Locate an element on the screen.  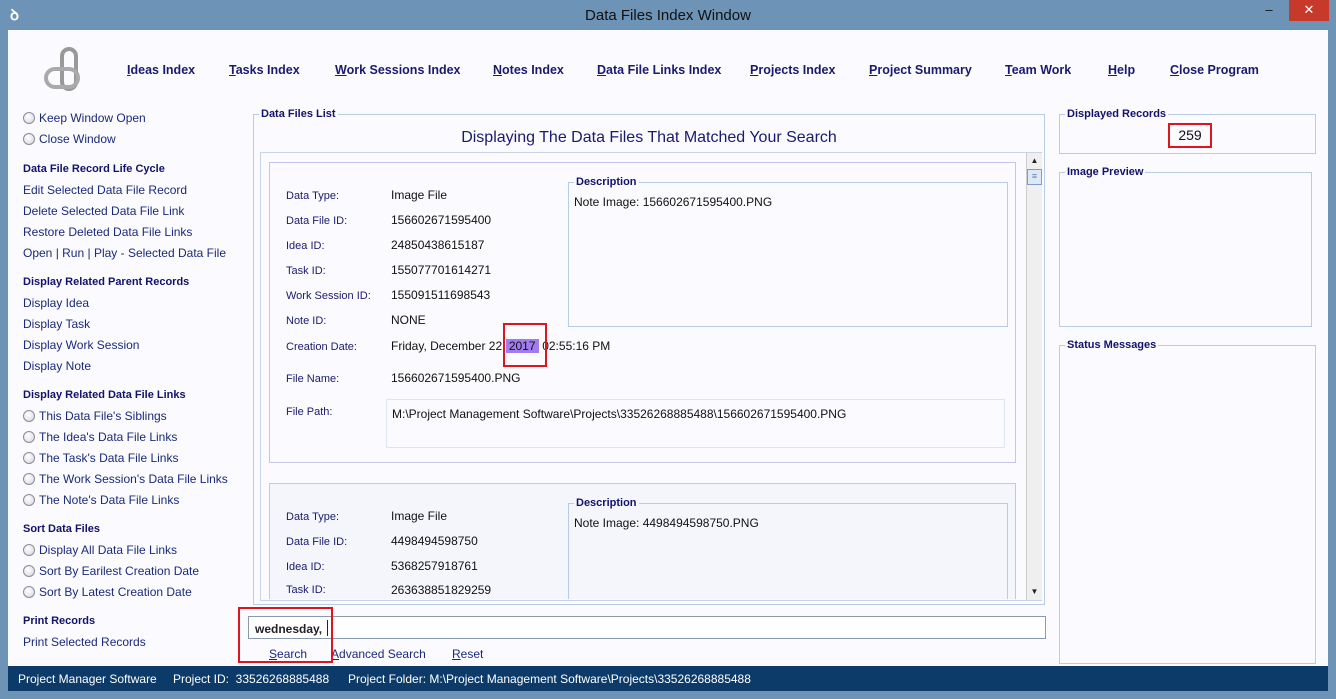
description-legend: Description is located at coordinates (606, 182).